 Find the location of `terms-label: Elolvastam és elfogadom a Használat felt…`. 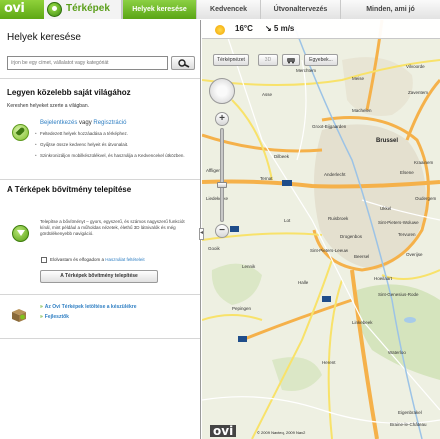

terms-label: Elolvastam és elfogadom a Használat felt… is located at coordinates (97, 259).